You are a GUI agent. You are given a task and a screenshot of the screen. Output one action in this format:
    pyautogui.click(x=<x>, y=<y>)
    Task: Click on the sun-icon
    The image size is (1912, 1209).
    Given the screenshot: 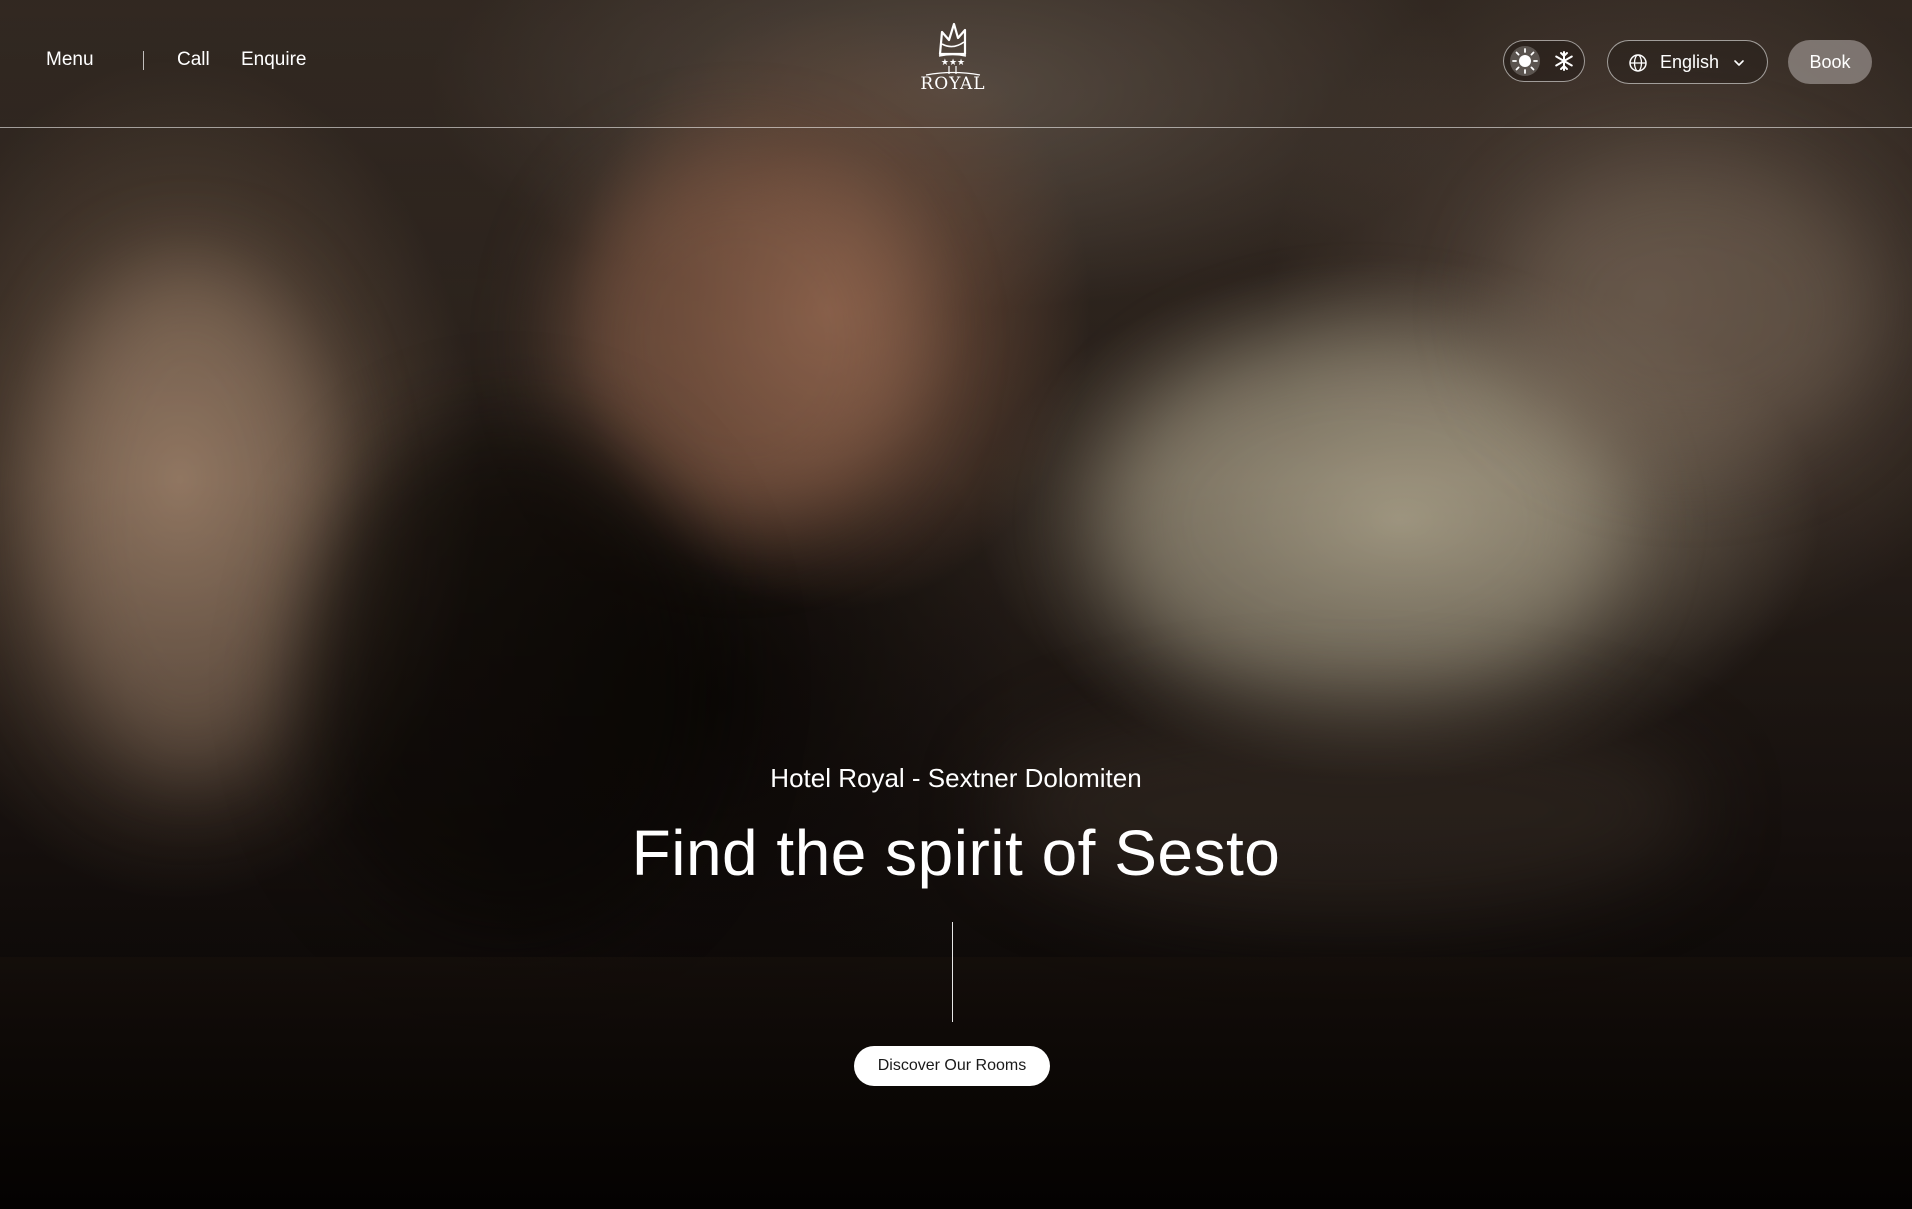 What is the action you would take?
    pyautogui.click(x=1525, y=61)
    